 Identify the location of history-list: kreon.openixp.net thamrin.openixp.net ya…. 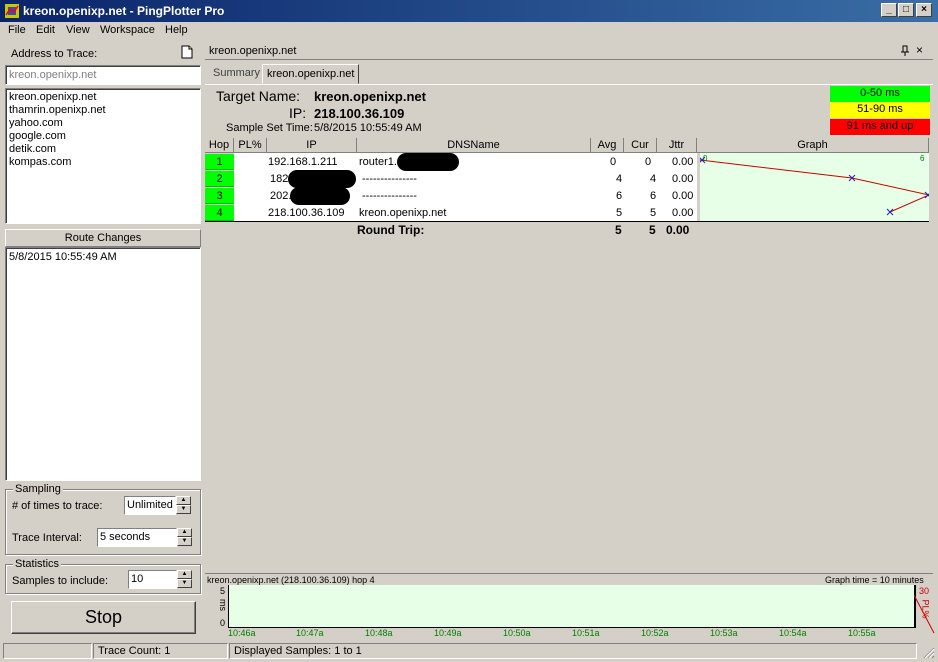
(103, 156).